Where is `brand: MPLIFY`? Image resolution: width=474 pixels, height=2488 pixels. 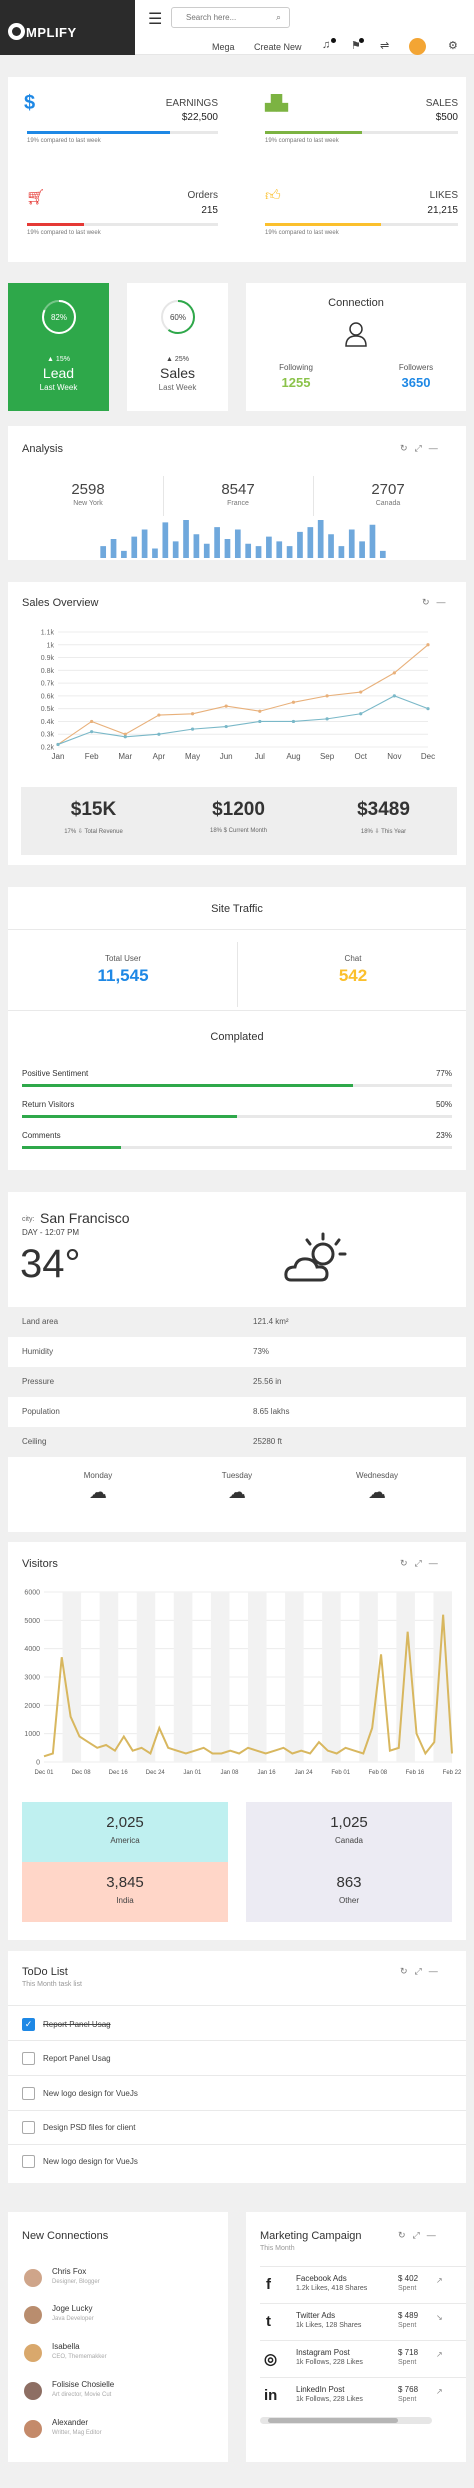 brand: MPLIFY is located at coordinates (67, 27).